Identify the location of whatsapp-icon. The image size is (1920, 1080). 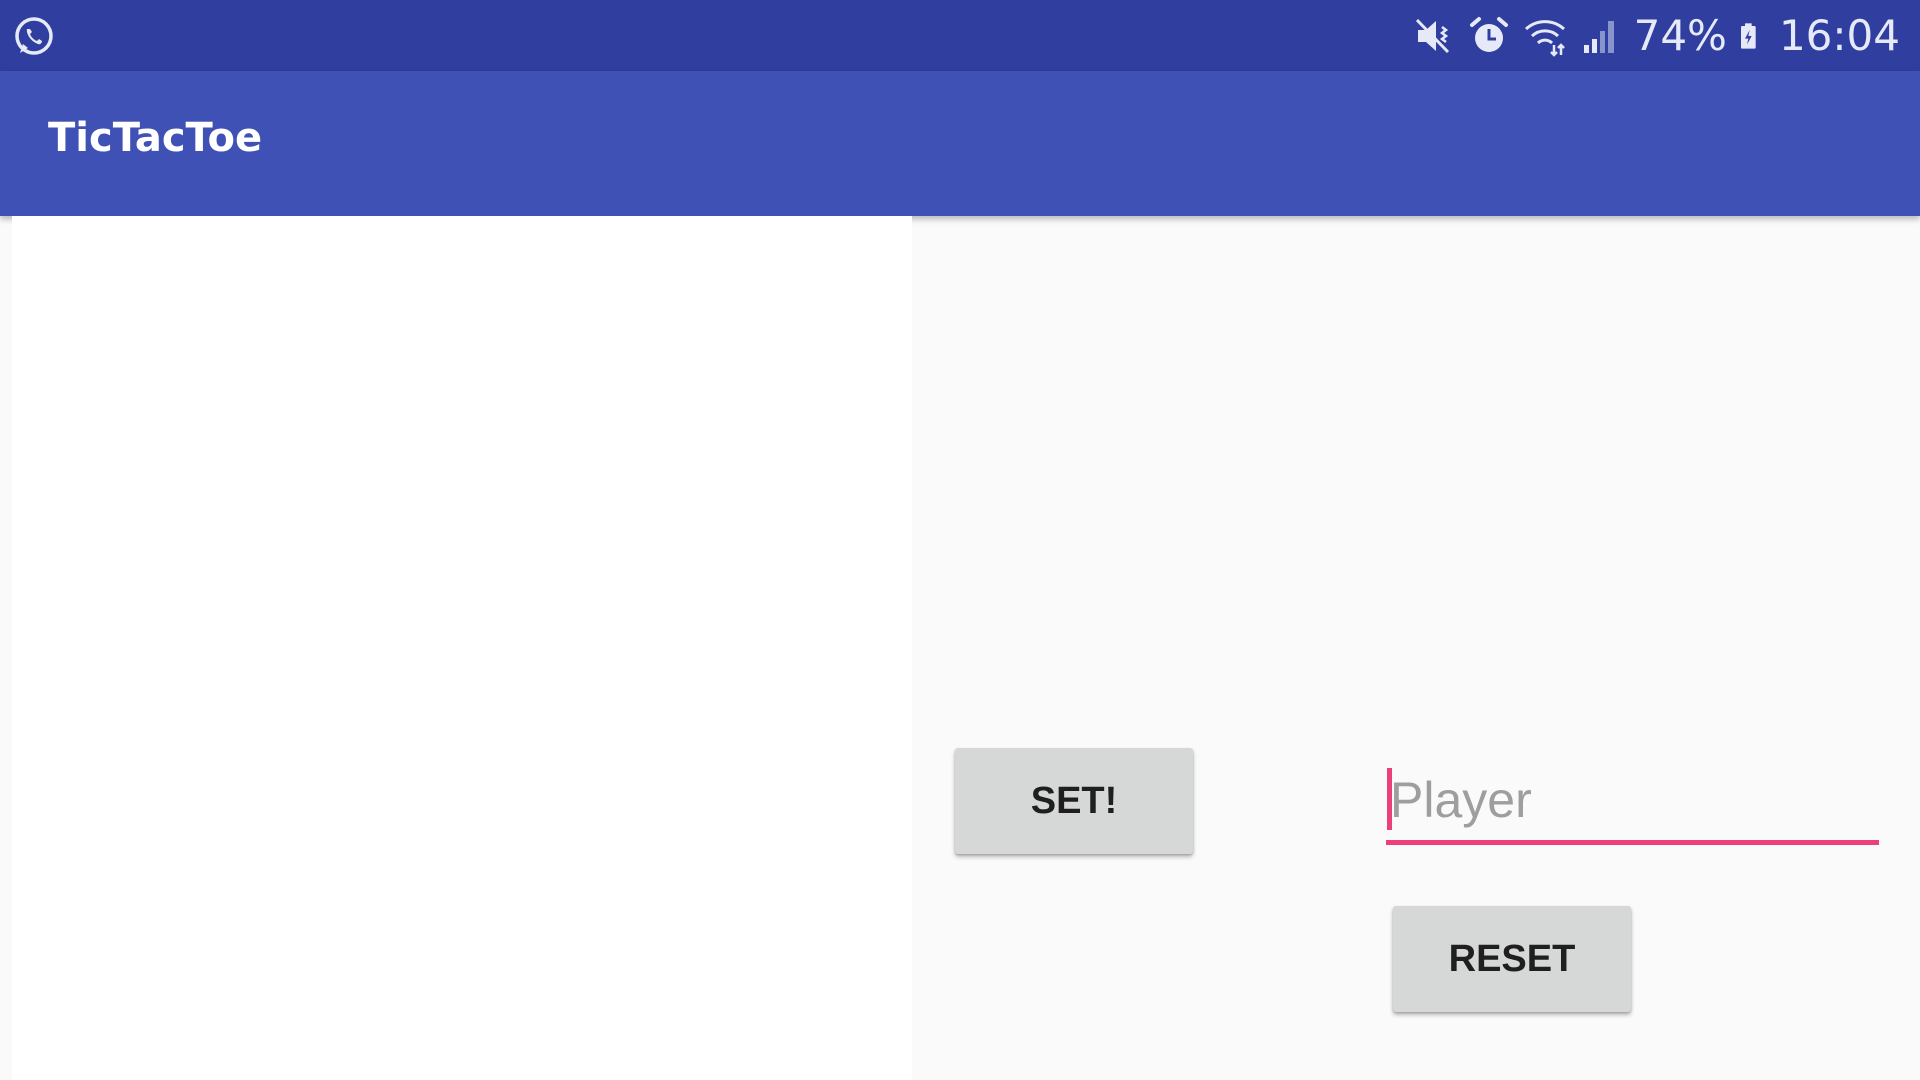
(34, 36).